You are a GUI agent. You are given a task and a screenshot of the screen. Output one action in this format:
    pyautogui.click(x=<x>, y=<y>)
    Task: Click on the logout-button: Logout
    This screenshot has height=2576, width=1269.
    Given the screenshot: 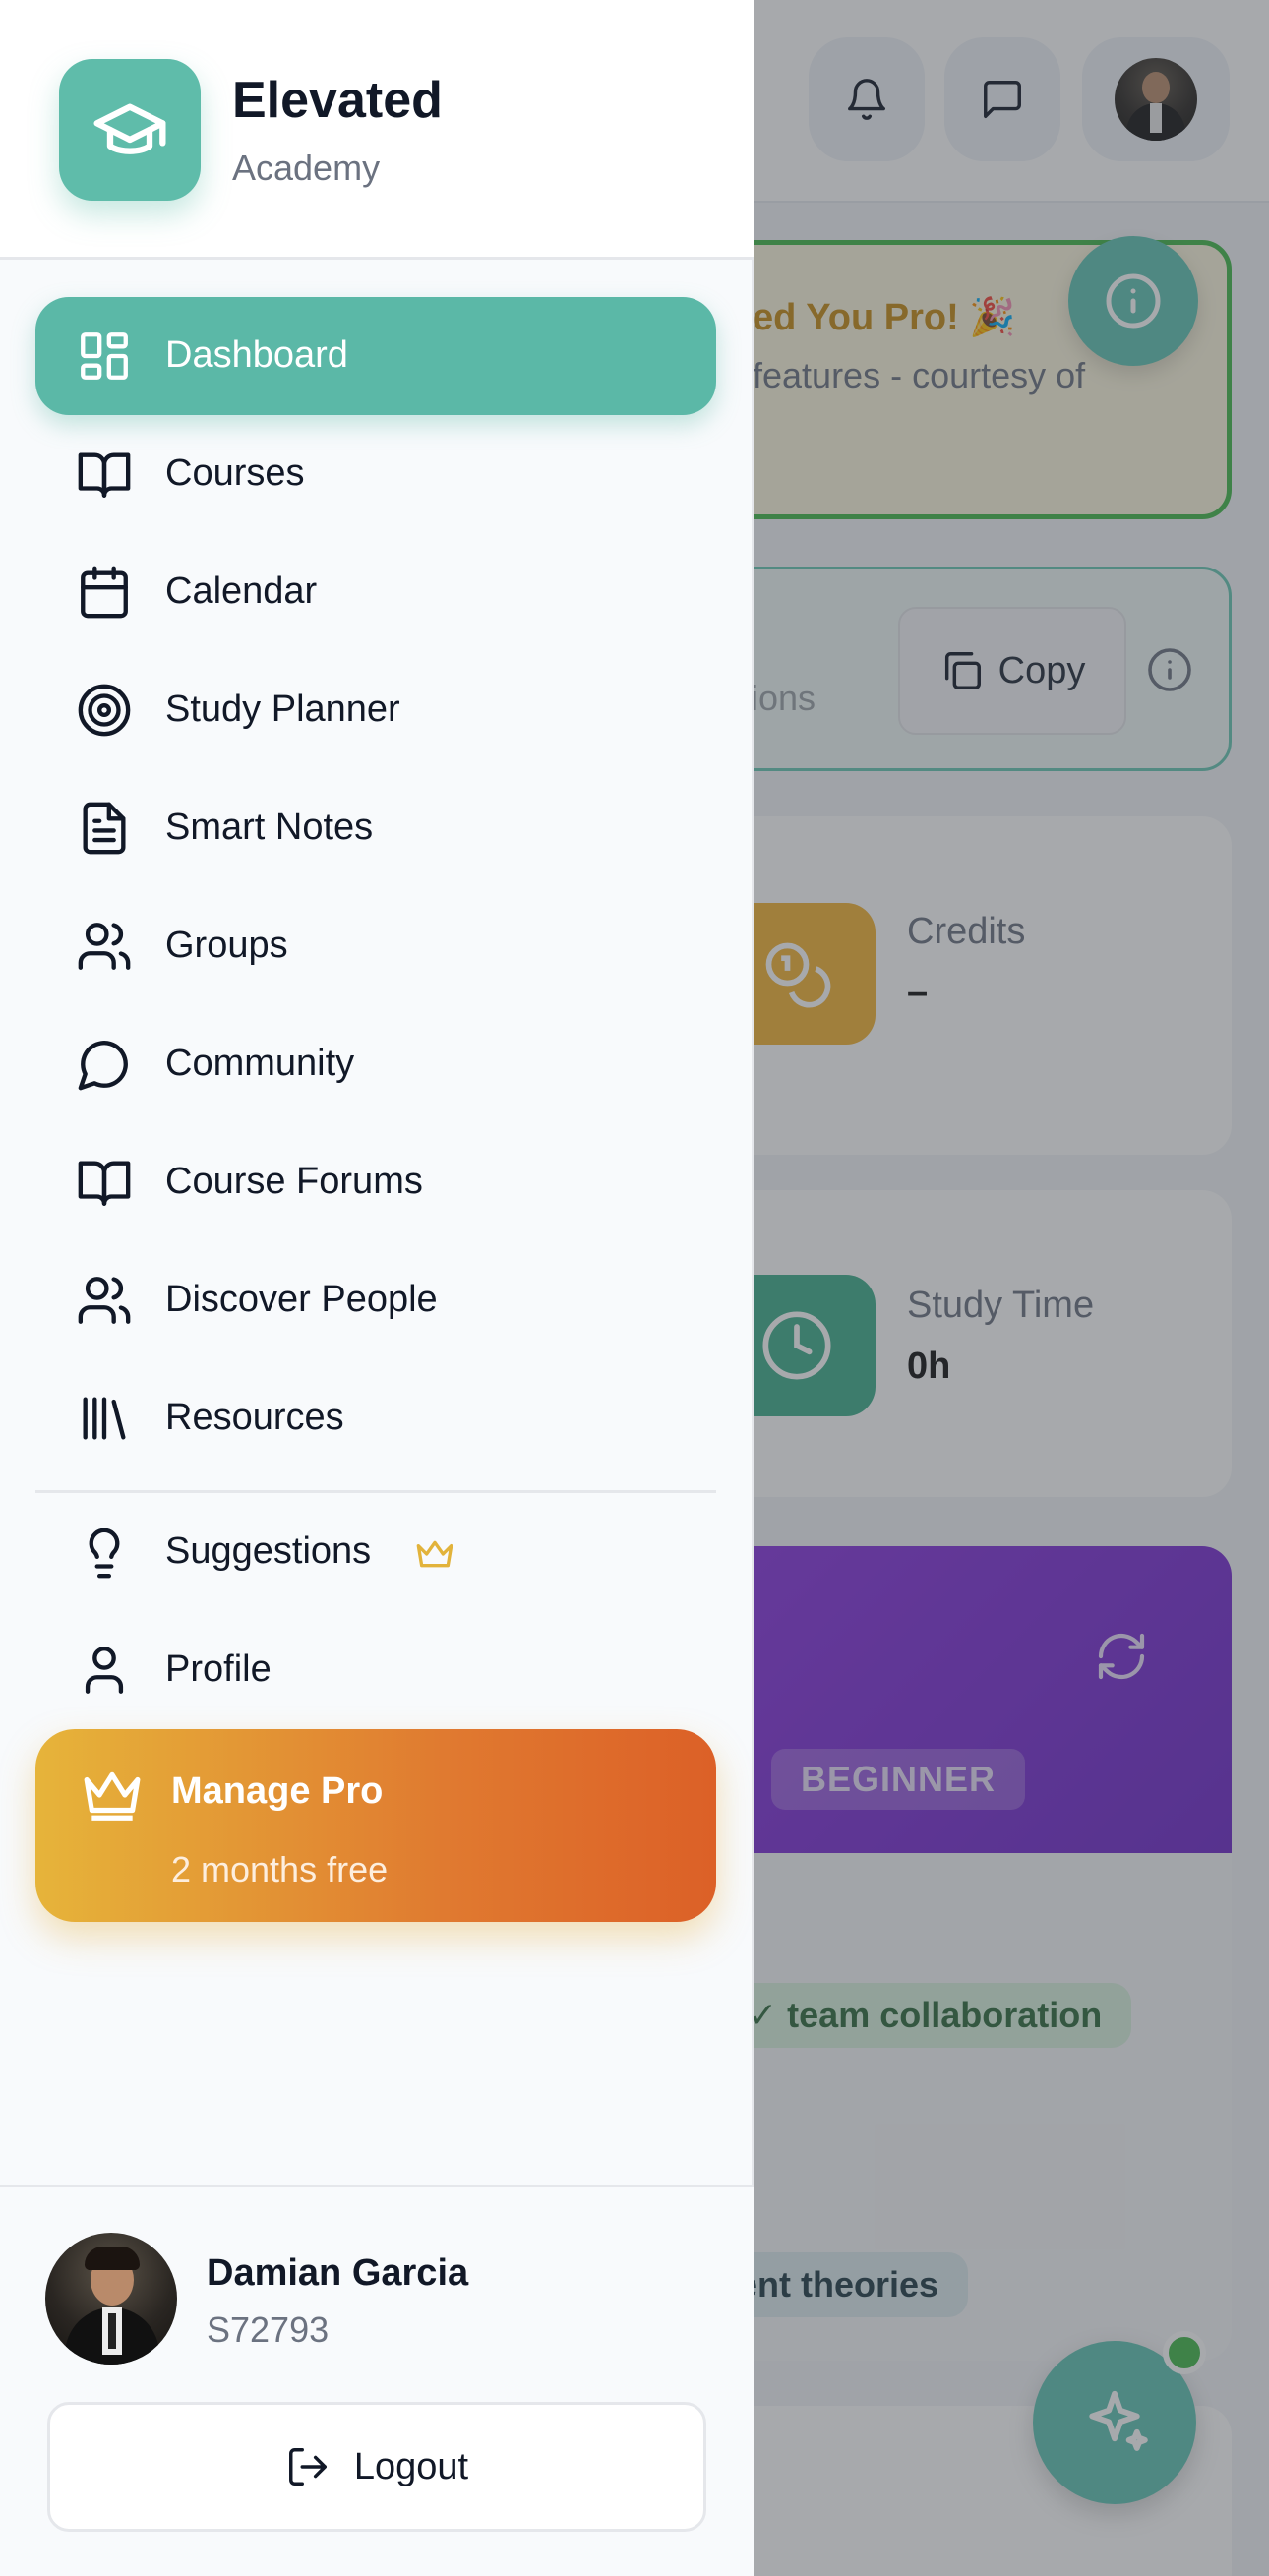 What is the action you would take?
    pyautogui.click(x=376, y=2467)
    